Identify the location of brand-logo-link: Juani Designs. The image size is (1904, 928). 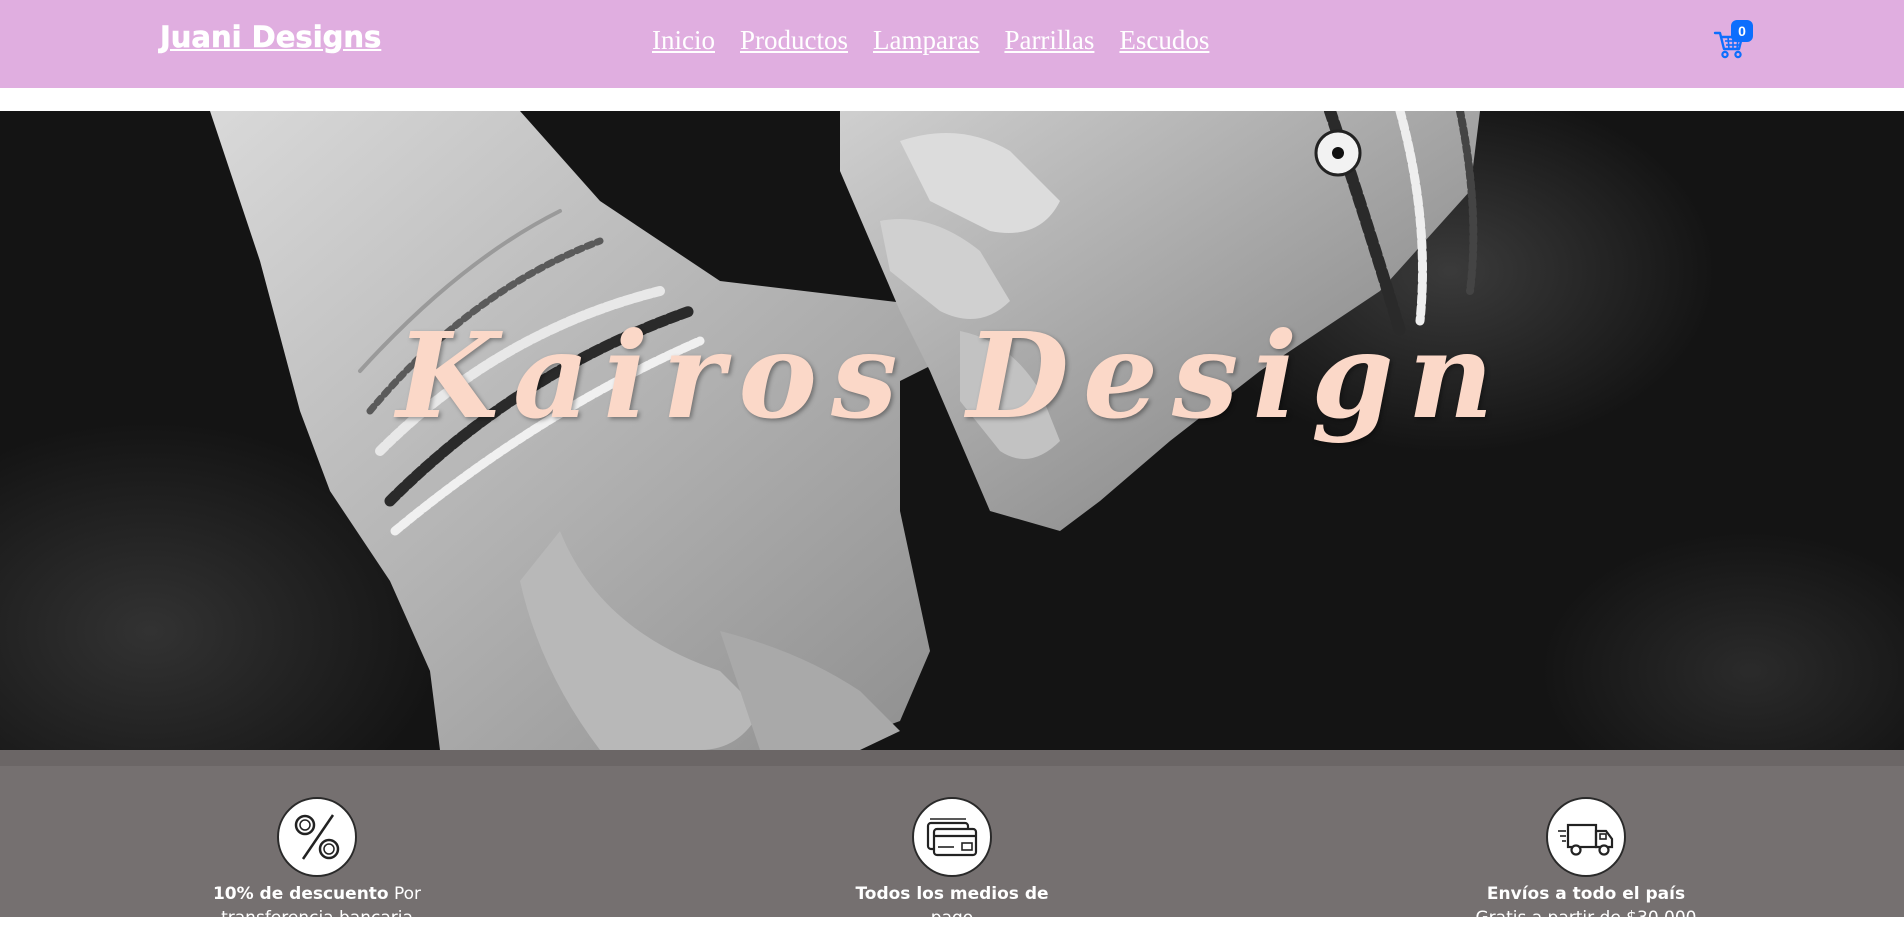
(271, 37).